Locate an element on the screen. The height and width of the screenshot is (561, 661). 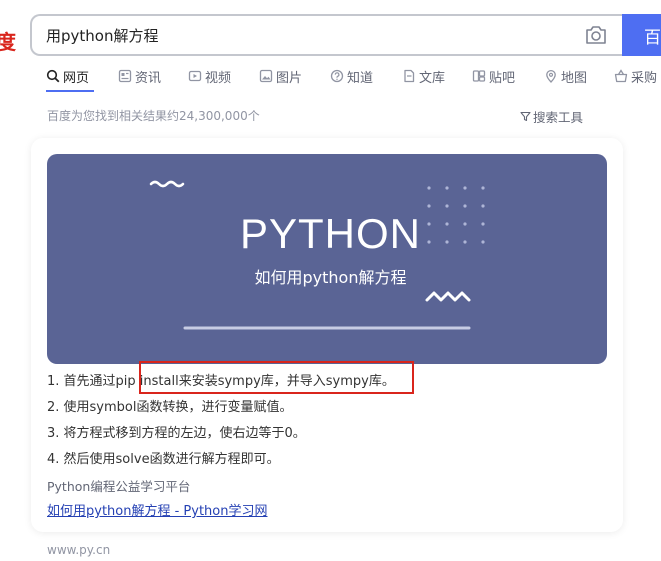
tab-images: 图片 is located at coordinates (280, 76).